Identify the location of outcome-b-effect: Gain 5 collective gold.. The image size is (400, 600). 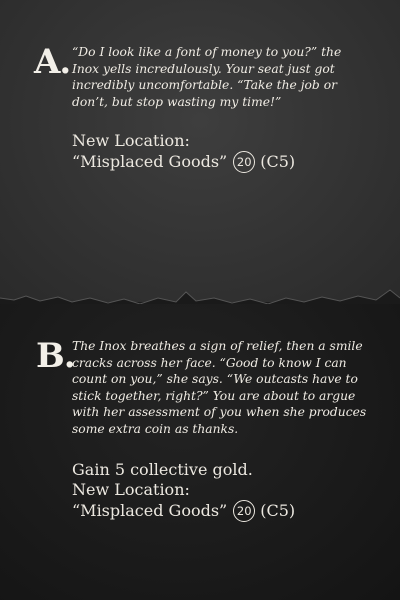
(162, 469).